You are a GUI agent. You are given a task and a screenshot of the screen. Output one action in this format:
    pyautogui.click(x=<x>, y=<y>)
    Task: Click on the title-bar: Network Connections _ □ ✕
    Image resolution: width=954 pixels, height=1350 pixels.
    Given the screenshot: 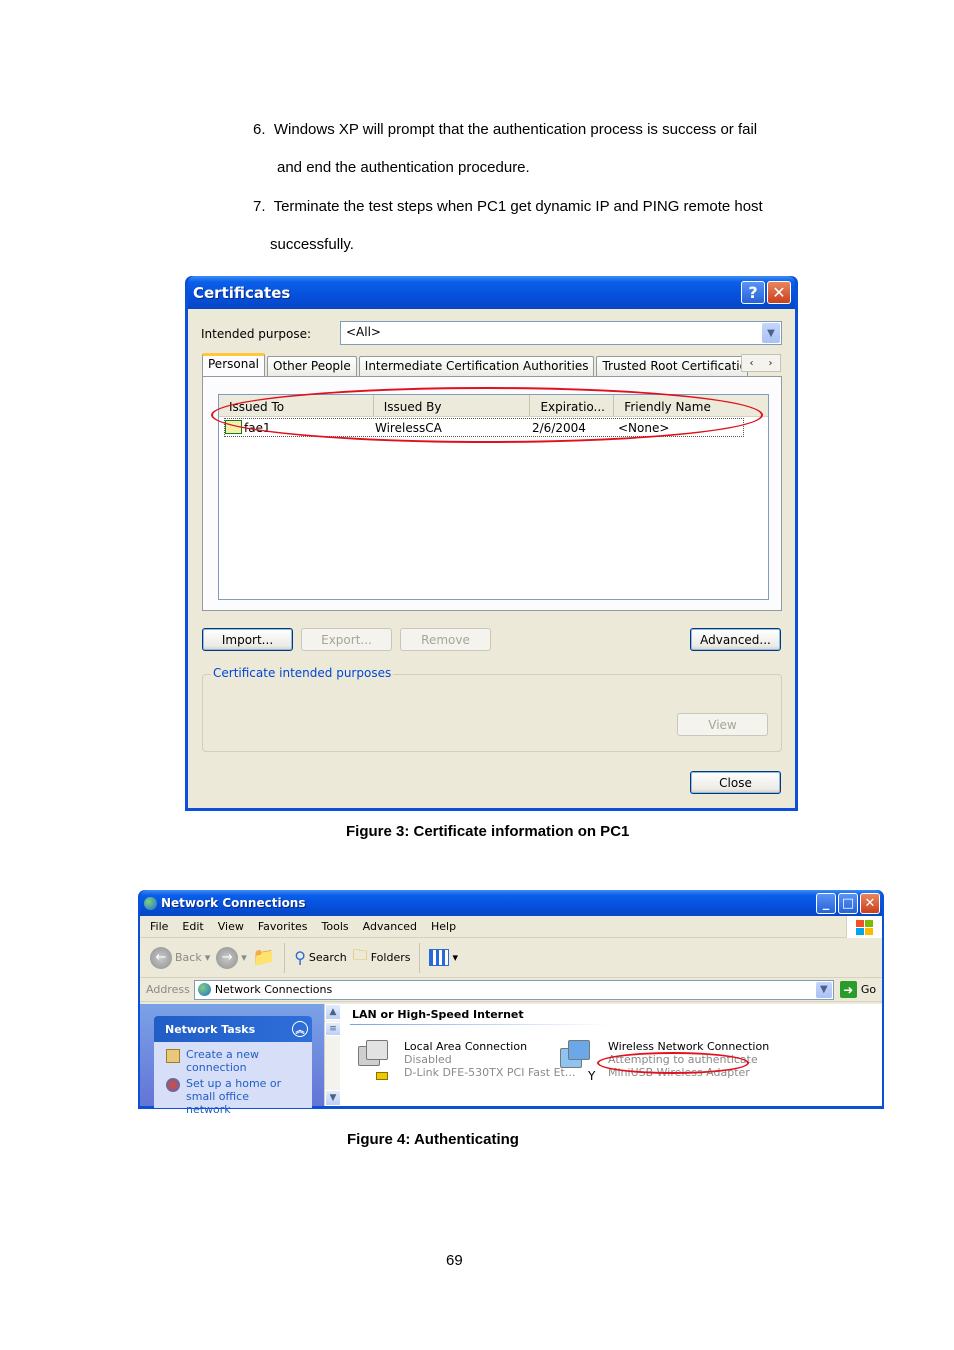 What is the action you would take?
    pyautogui.click(x=511, y=903)
    